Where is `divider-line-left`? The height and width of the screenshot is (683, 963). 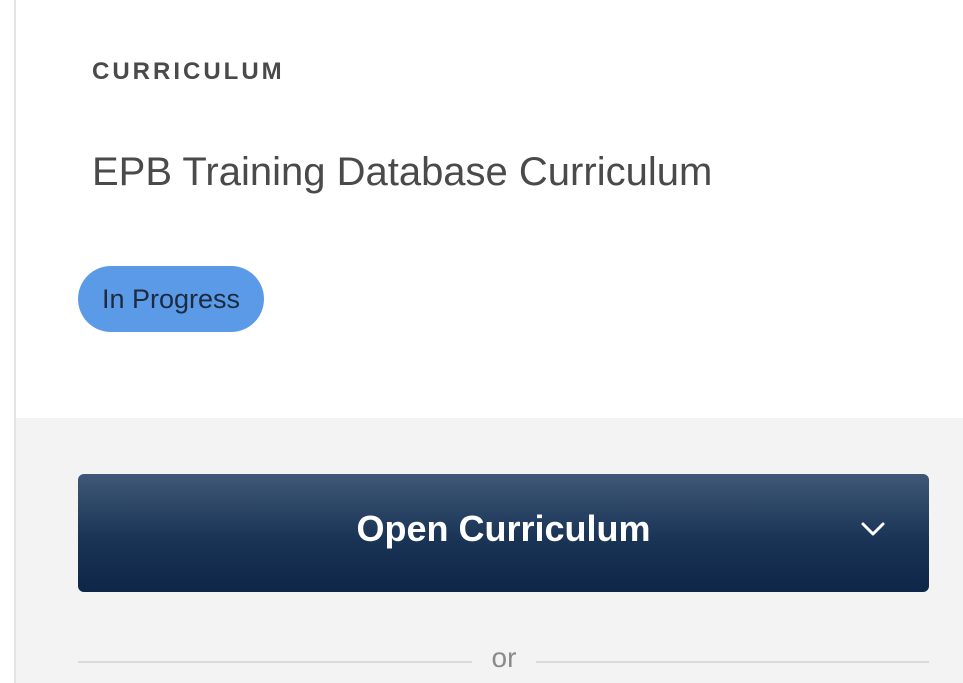 divider-line-left is located at coordinates (275, 662).